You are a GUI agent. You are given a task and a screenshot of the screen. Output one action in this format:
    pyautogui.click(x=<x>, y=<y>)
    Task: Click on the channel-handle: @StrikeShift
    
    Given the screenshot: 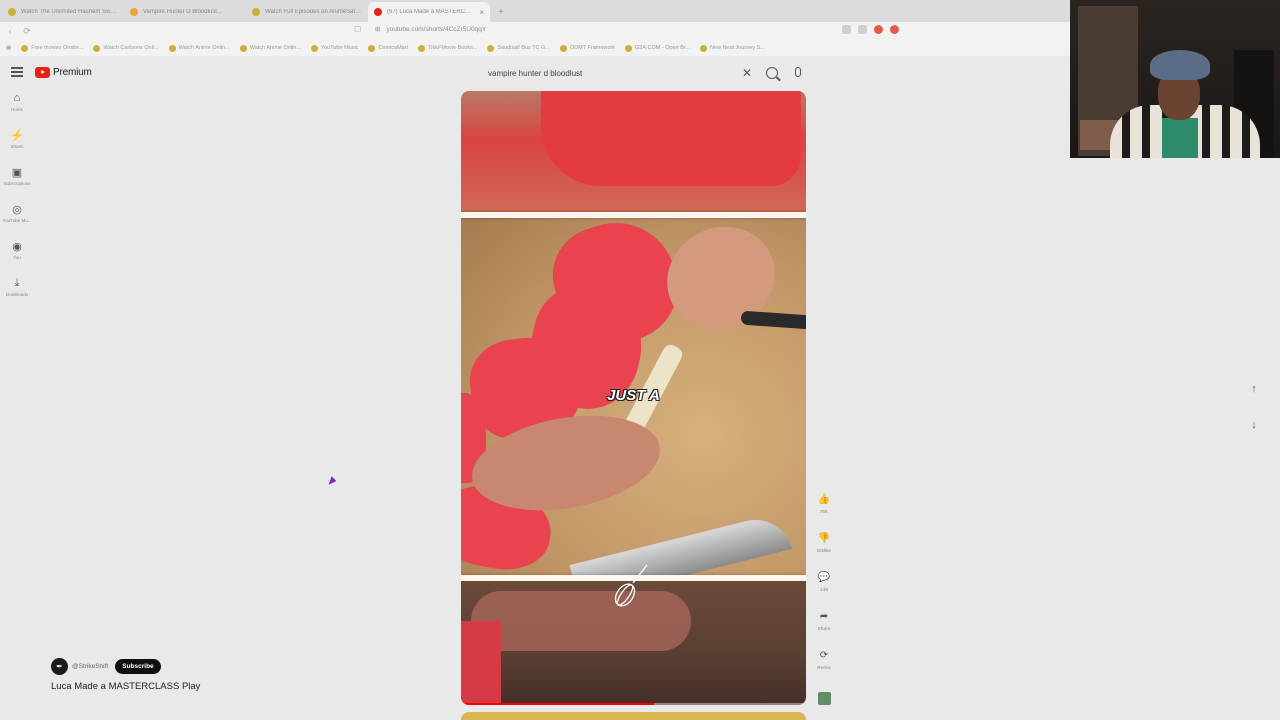 What is the action you would take?
    pyautogui.click(x=90, y=666)
    